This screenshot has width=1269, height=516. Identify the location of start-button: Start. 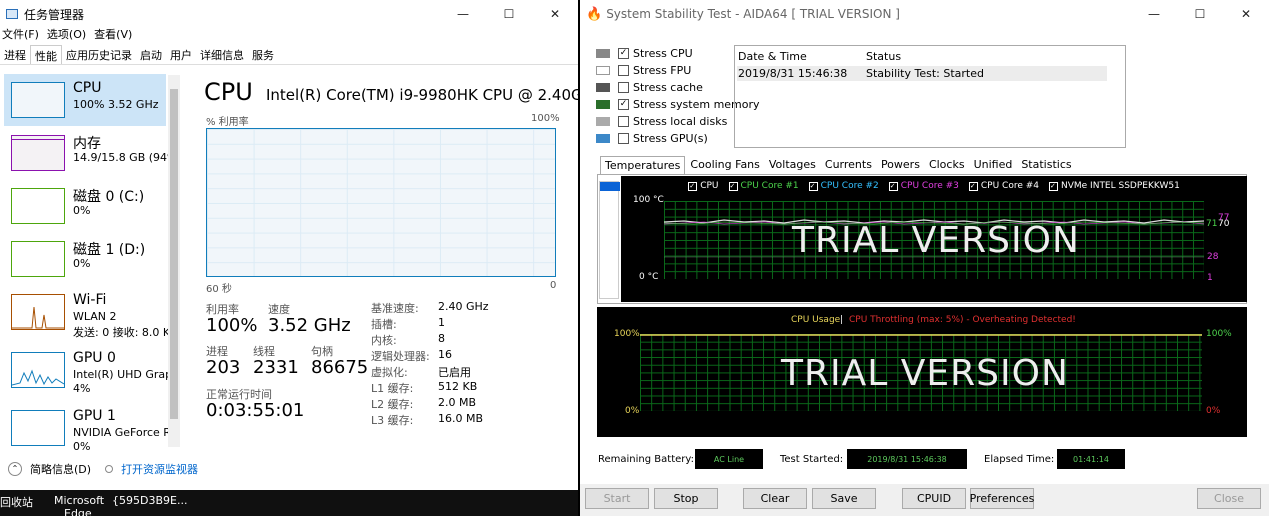
(617, 498).